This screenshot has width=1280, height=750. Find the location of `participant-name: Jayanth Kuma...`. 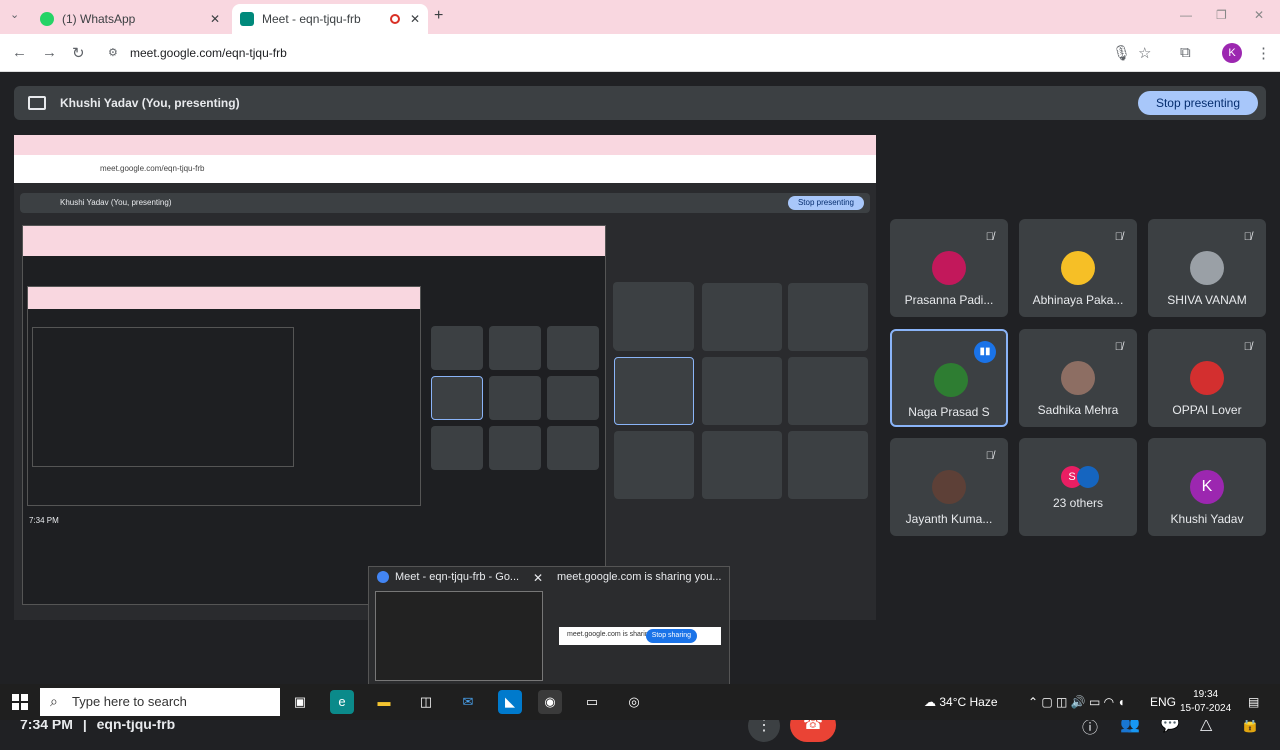

participant-name: Jayanth Kuma... is located at coordinates (949, 519).